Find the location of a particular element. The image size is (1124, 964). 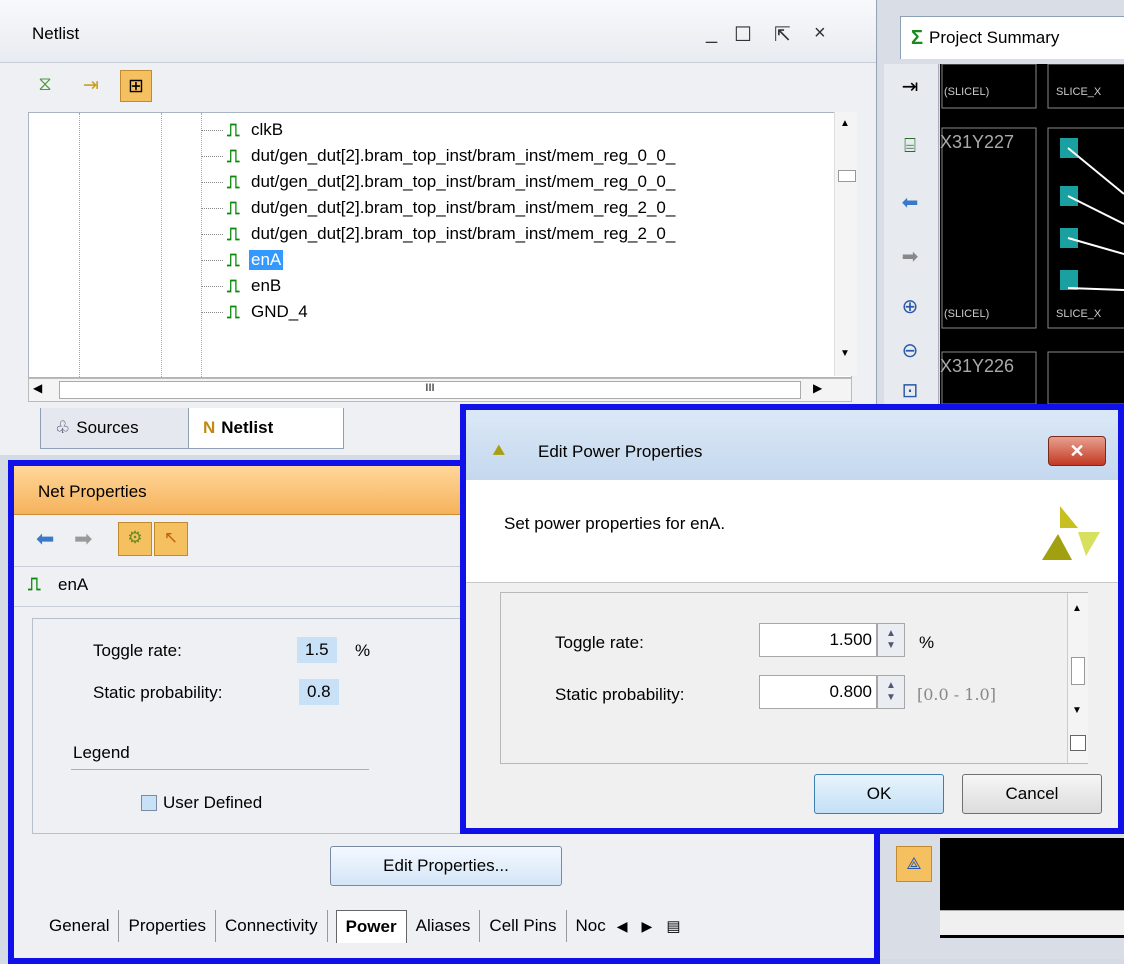

static-probability-label: Static probability: is located at coordinates (620, 694).